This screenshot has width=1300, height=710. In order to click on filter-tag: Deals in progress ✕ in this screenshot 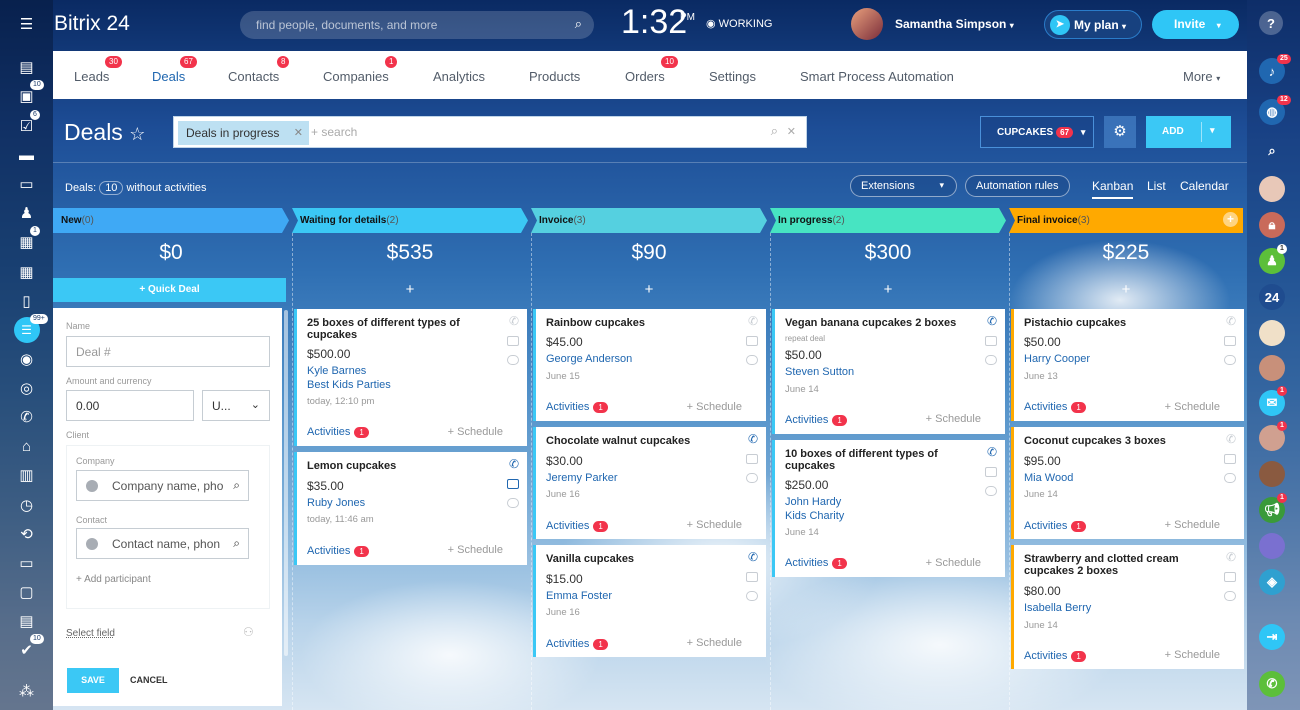, I will do `click(243, 133)`.